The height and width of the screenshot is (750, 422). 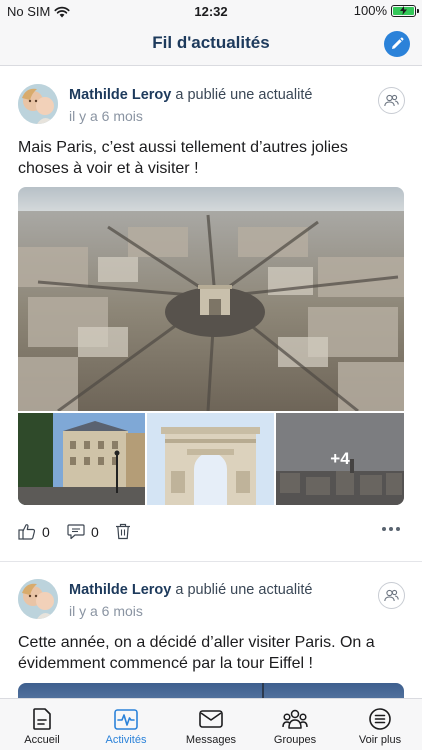 I want to click on tab-label: Groupes, so click(x=295, y=740).